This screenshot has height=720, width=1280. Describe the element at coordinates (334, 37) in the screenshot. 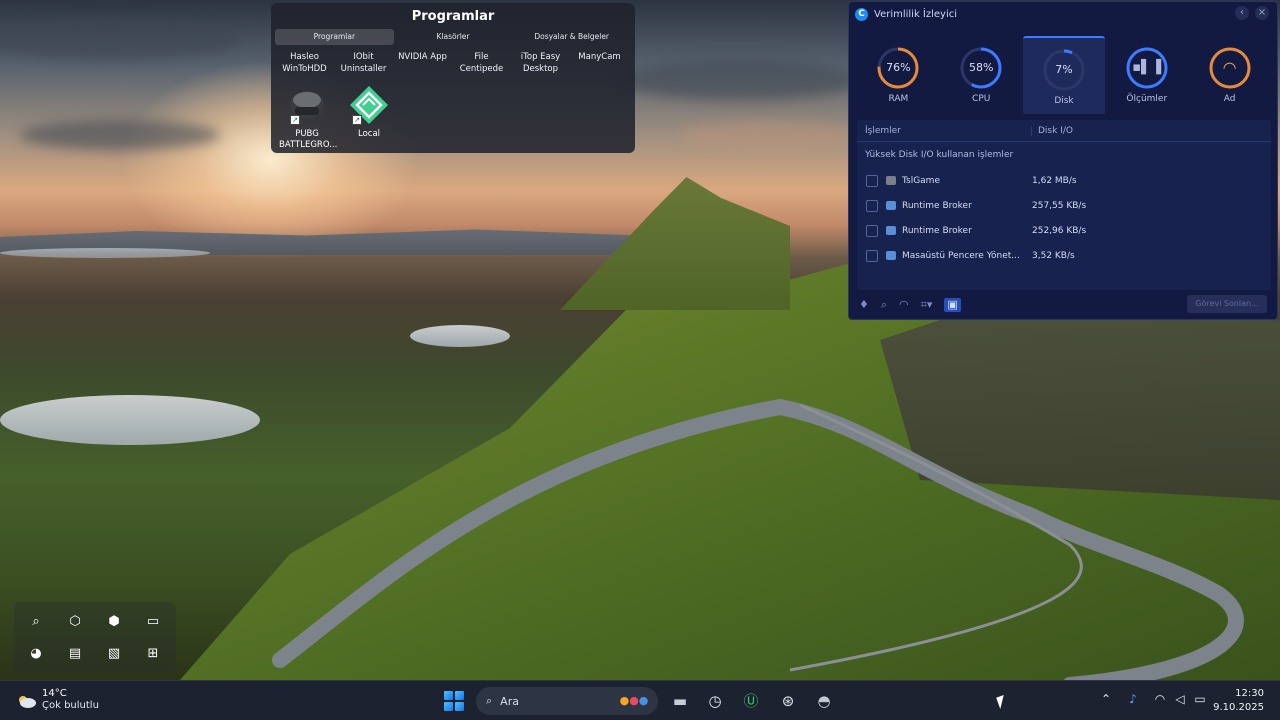

I see `tab-programs: Programlar` at that location.